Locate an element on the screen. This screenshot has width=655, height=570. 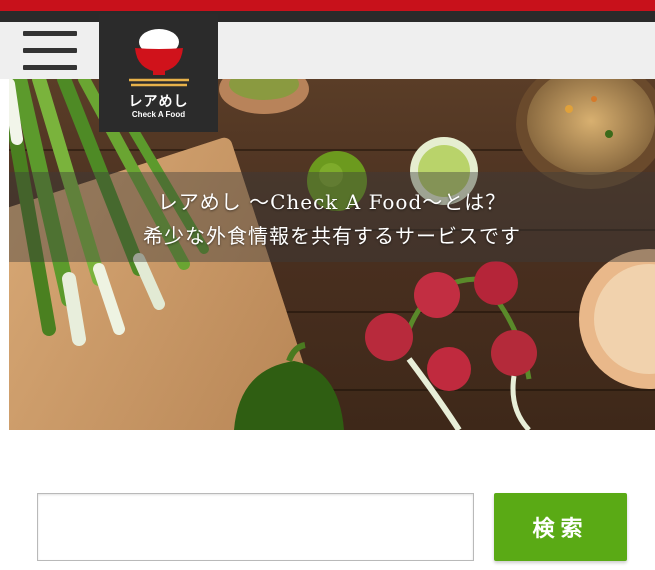
search-input is located at coordinates (255, 527).